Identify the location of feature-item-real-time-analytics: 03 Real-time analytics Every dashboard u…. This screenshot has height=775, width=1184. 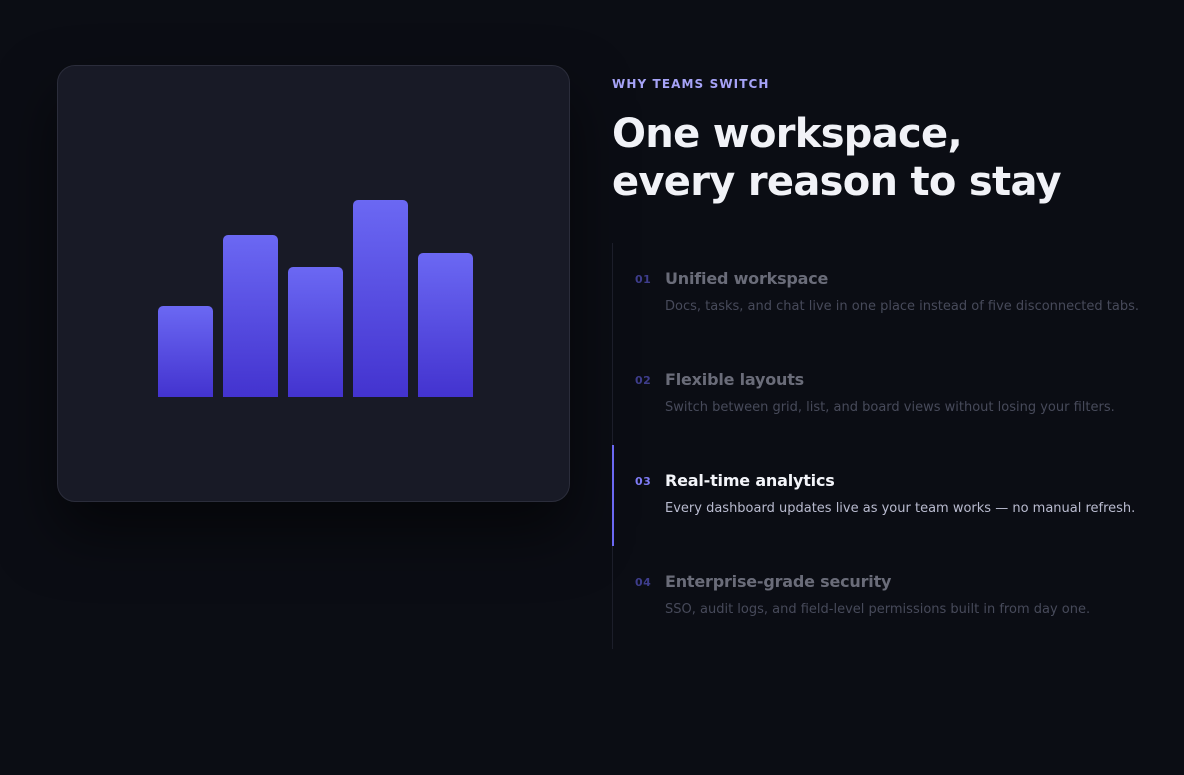
(892, 495).